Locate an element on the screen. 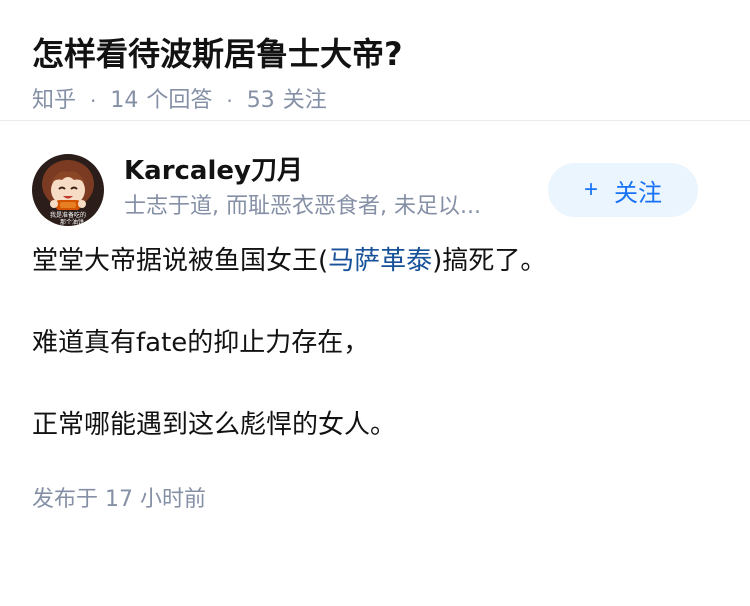 This screenshot has width=750, height=606. follow-count-label: 关注 is located at coordinates (304, 100).